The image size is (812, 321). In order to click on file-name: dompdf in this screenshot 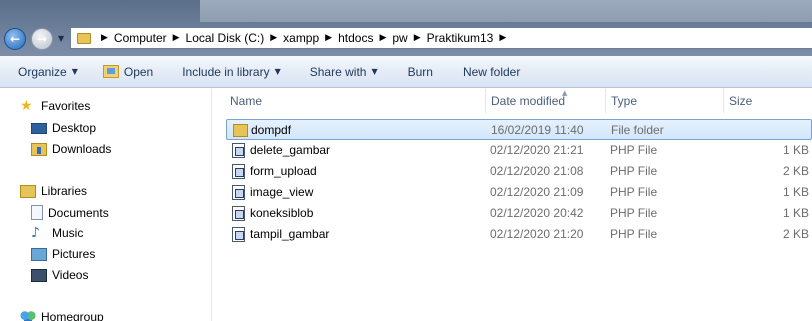, I will do `click(271, 130)`.